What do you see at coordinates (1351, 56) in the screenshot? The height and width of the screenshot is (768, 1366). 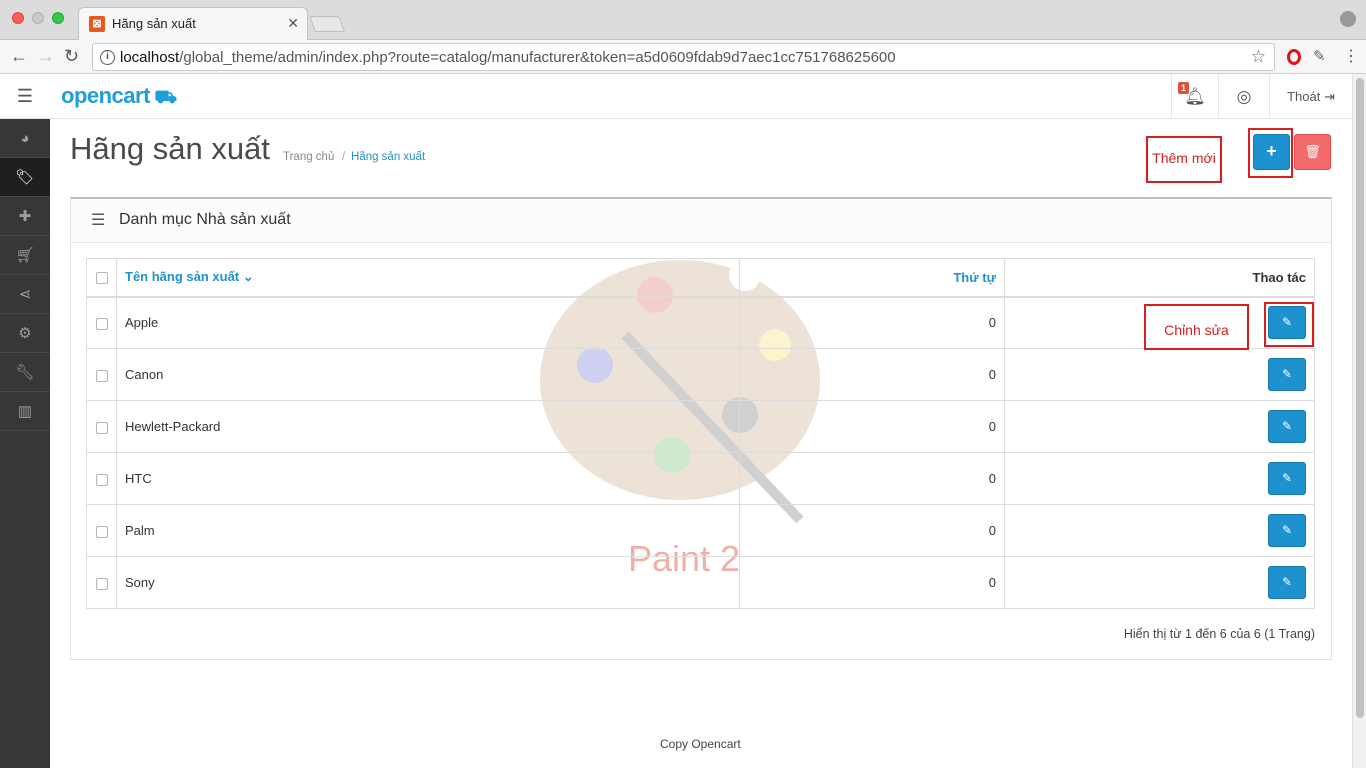 I see `browser-menu-icon: ⋮` at bounding box center [1351, 56].